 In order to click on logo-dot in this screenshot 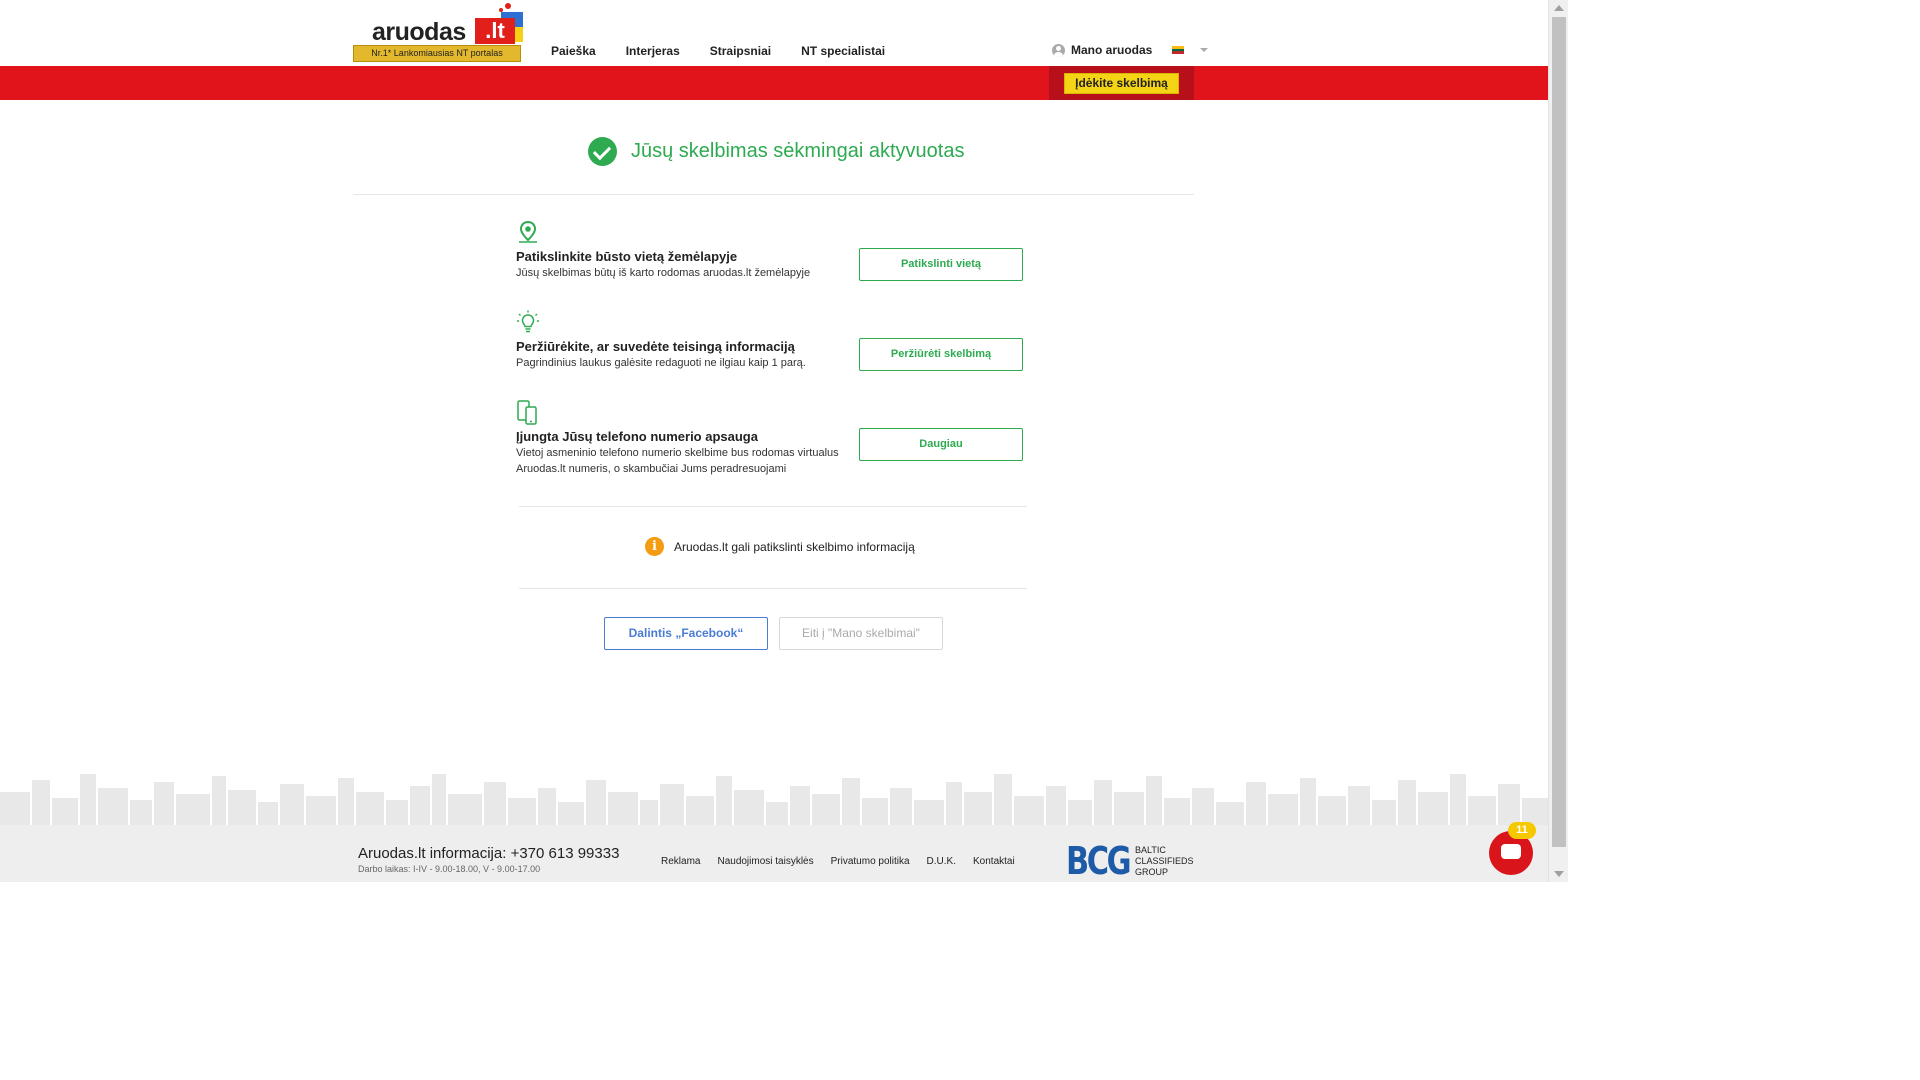, I will do `click(508, 6)`.